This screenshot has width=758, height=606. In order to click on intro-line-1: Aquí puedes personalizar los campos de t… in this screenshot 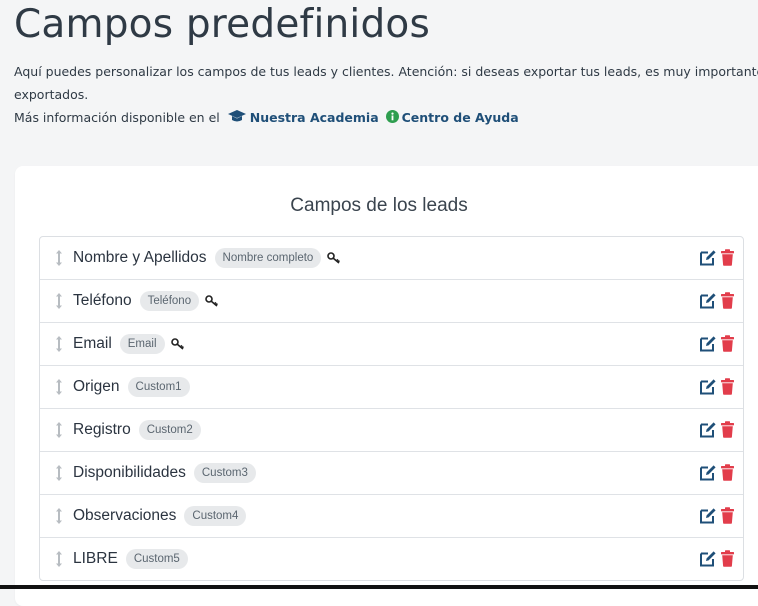, I will do `click(386, 71)`.